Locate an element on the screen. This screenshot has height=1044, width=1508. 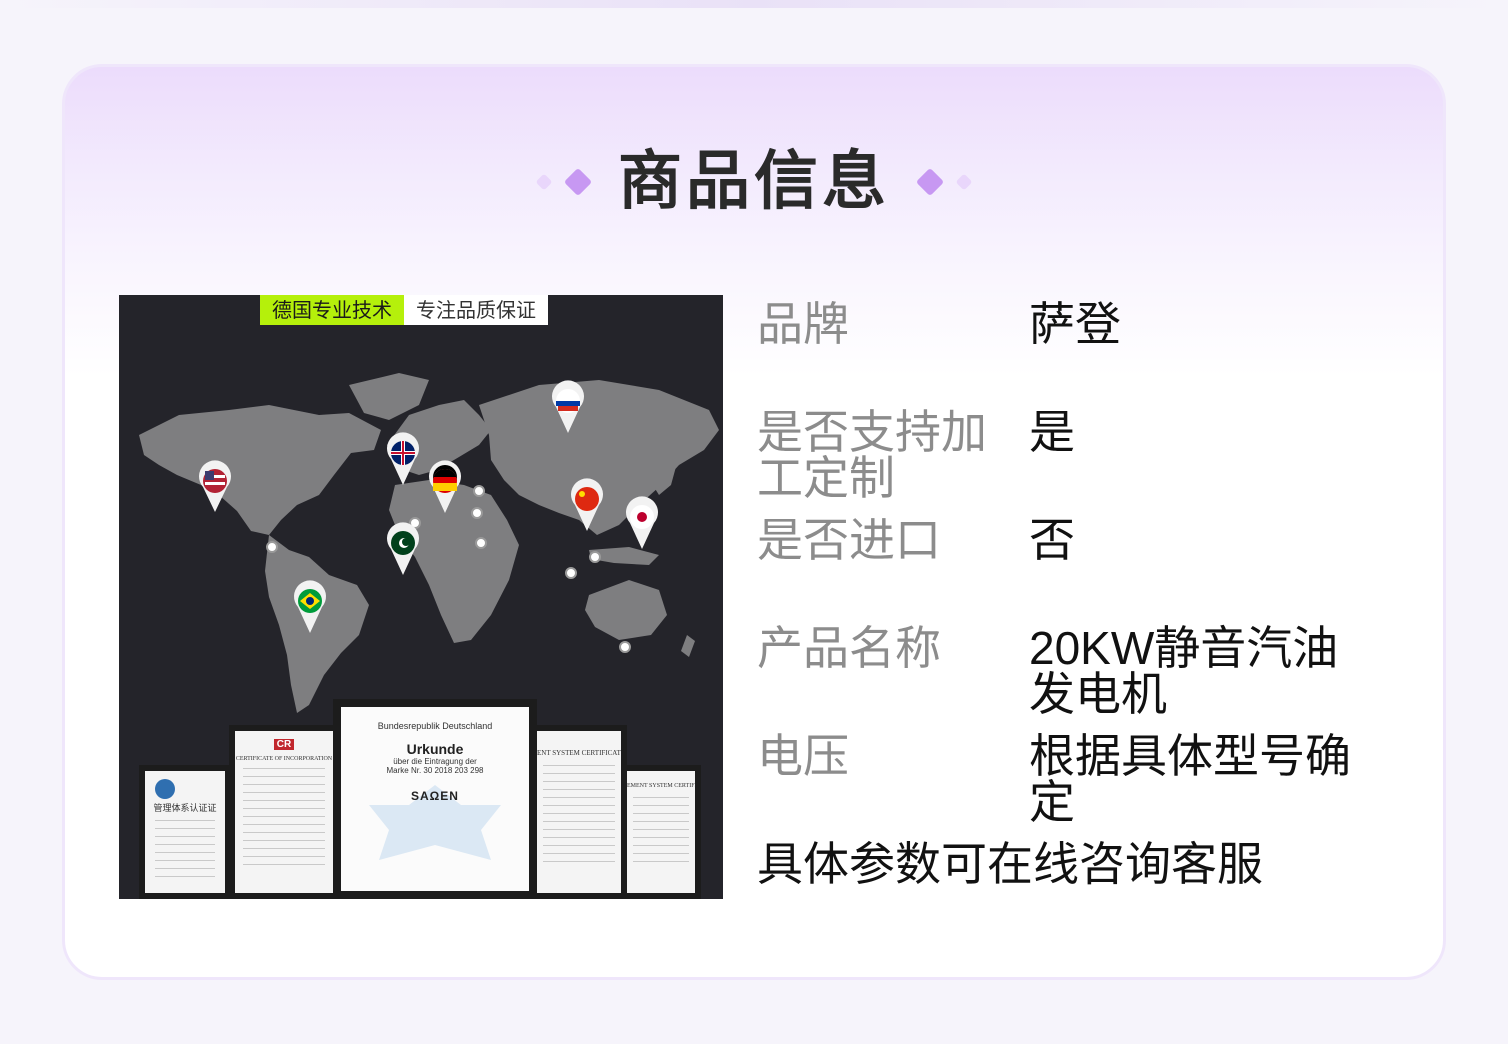
top-divider is located at coordinates (754, 4).